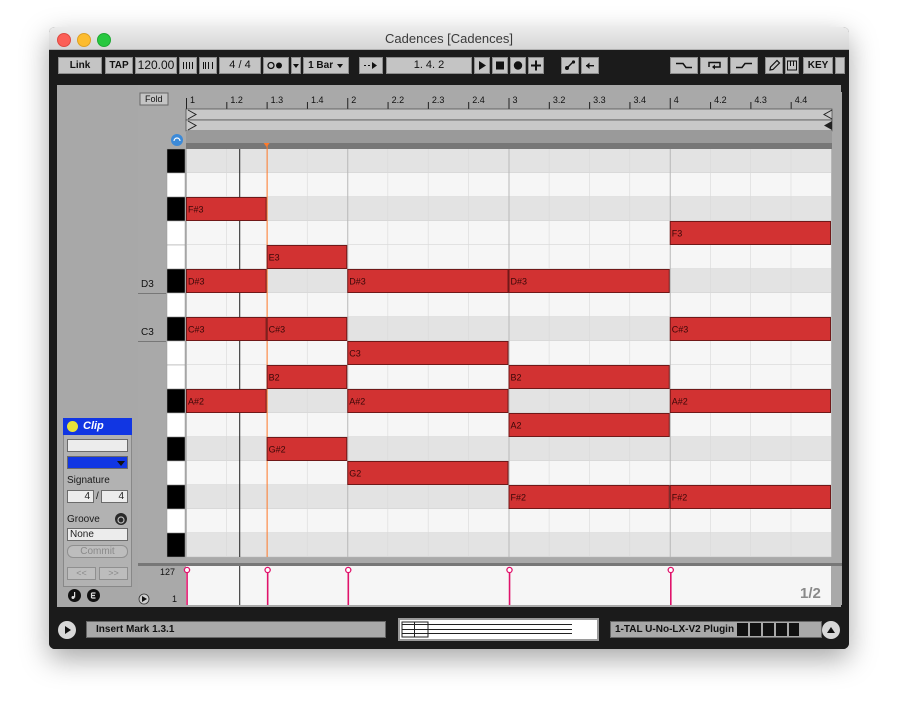 The width and height of the screenshot is (897, 723). I want to click on ruler-label: 2.3, so click(438, 100).